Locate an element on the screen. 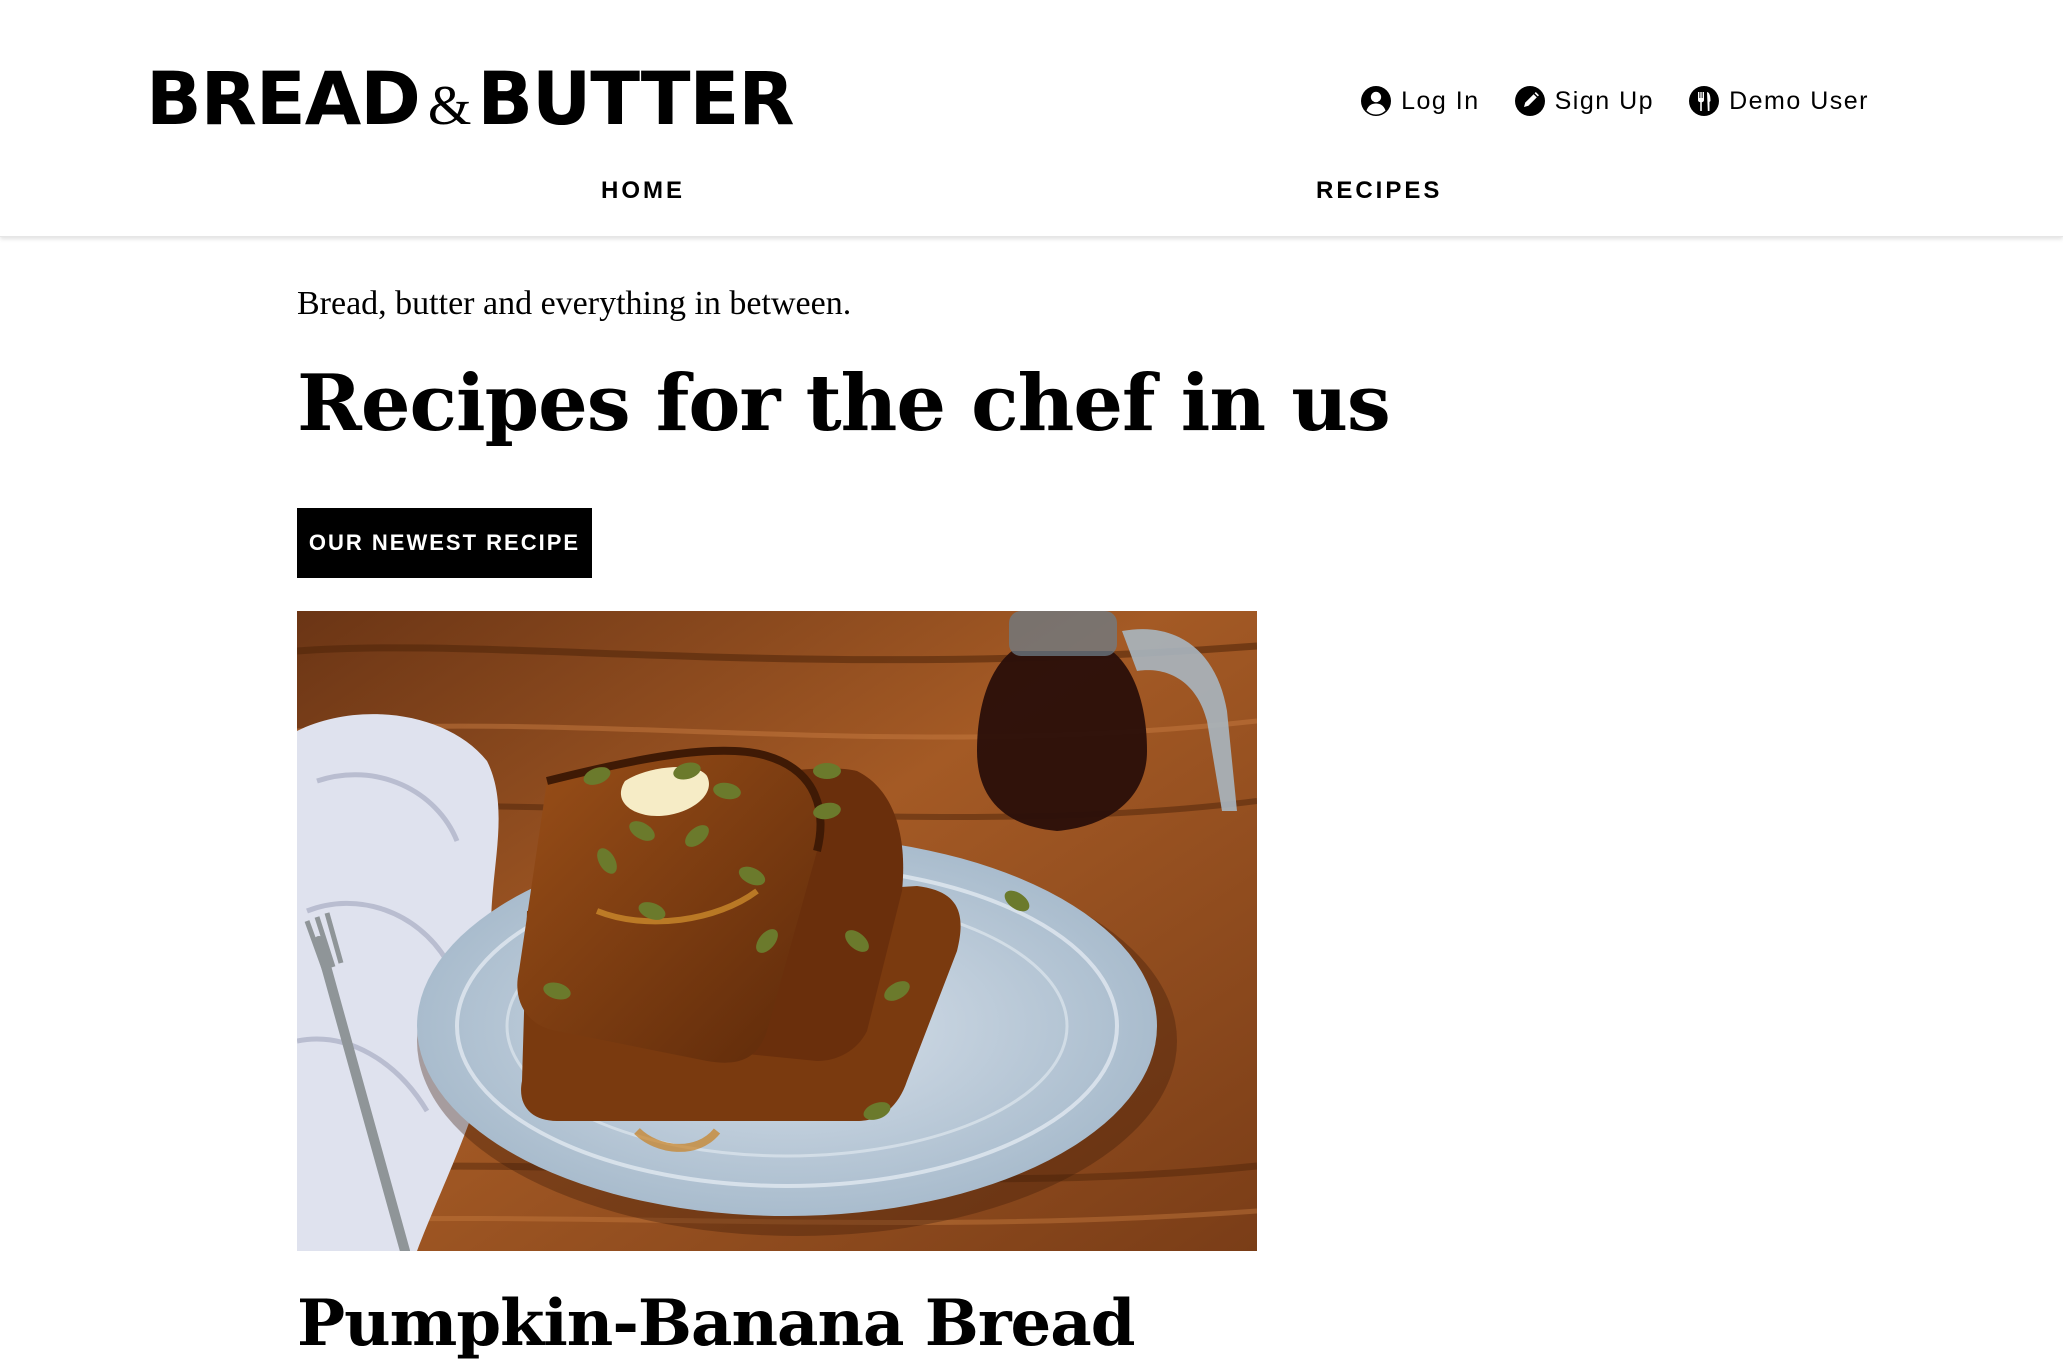 This screenshot has width=2063, height=1365. signup-link: Sign Up is located at coordinates (1584, 101).